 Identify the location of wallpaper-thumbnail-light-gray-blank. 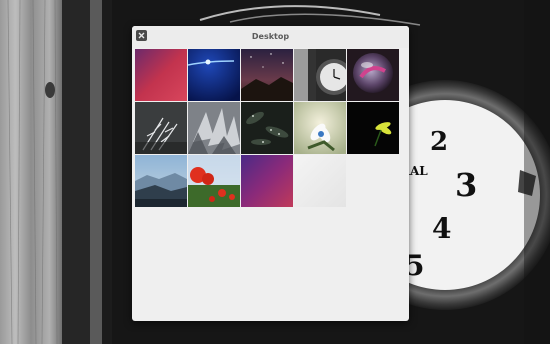
(320, 181).